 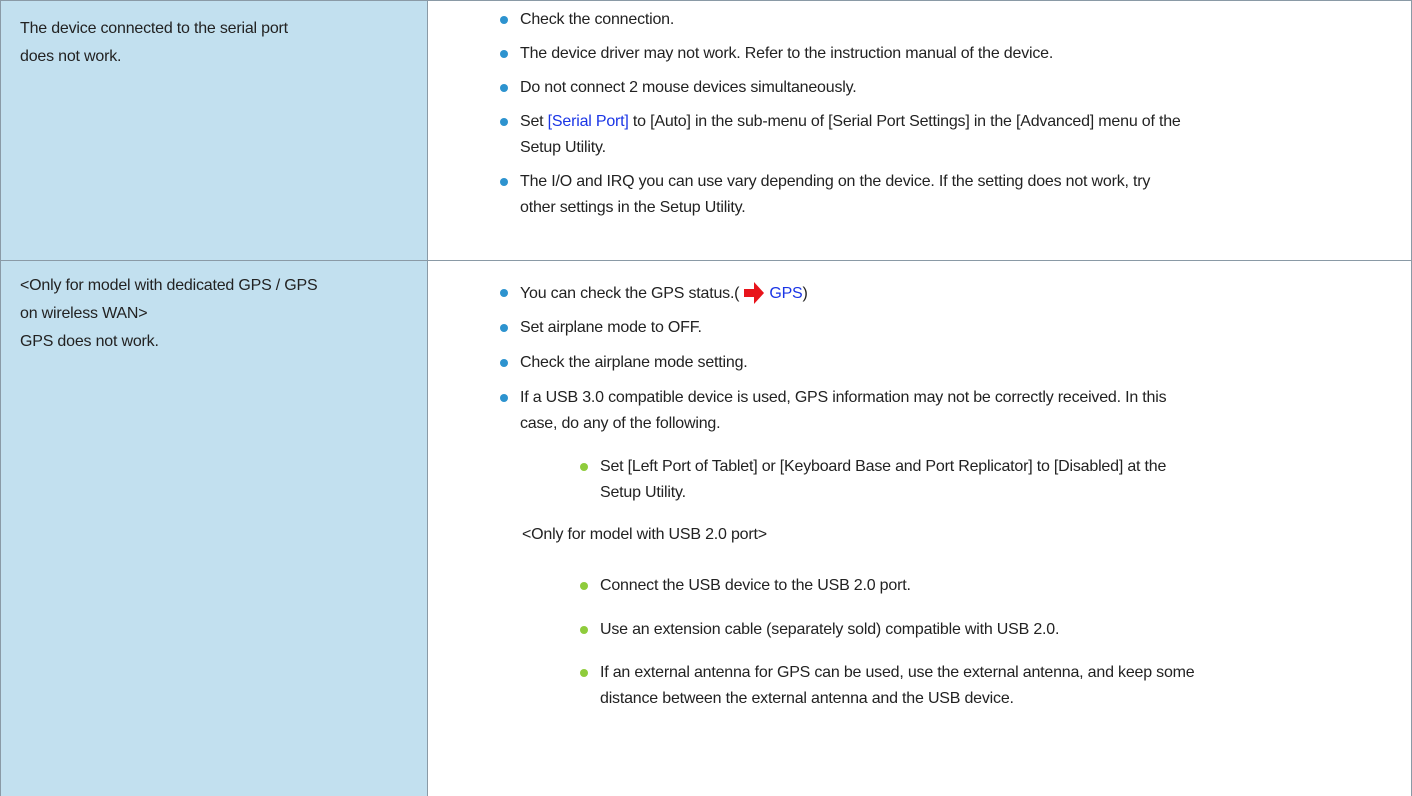 I want to click on red-arrow-icon, so click(x=754, y=293).